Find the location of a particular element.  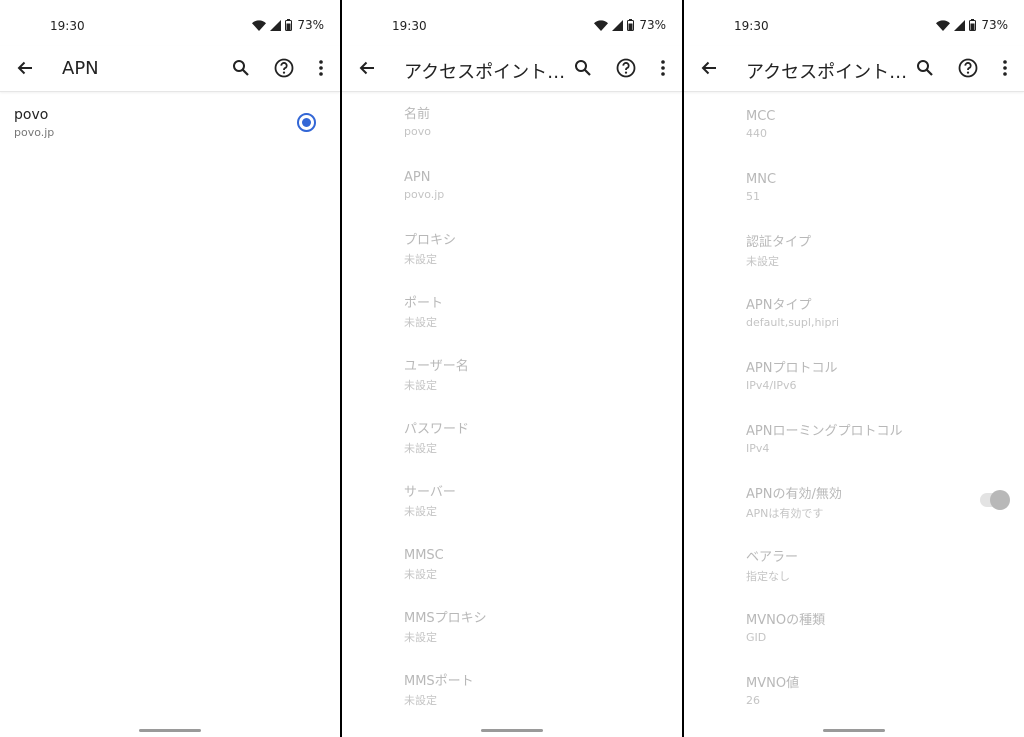

field-value: IPv4/IPv6 is located at coordinates (771, 385).